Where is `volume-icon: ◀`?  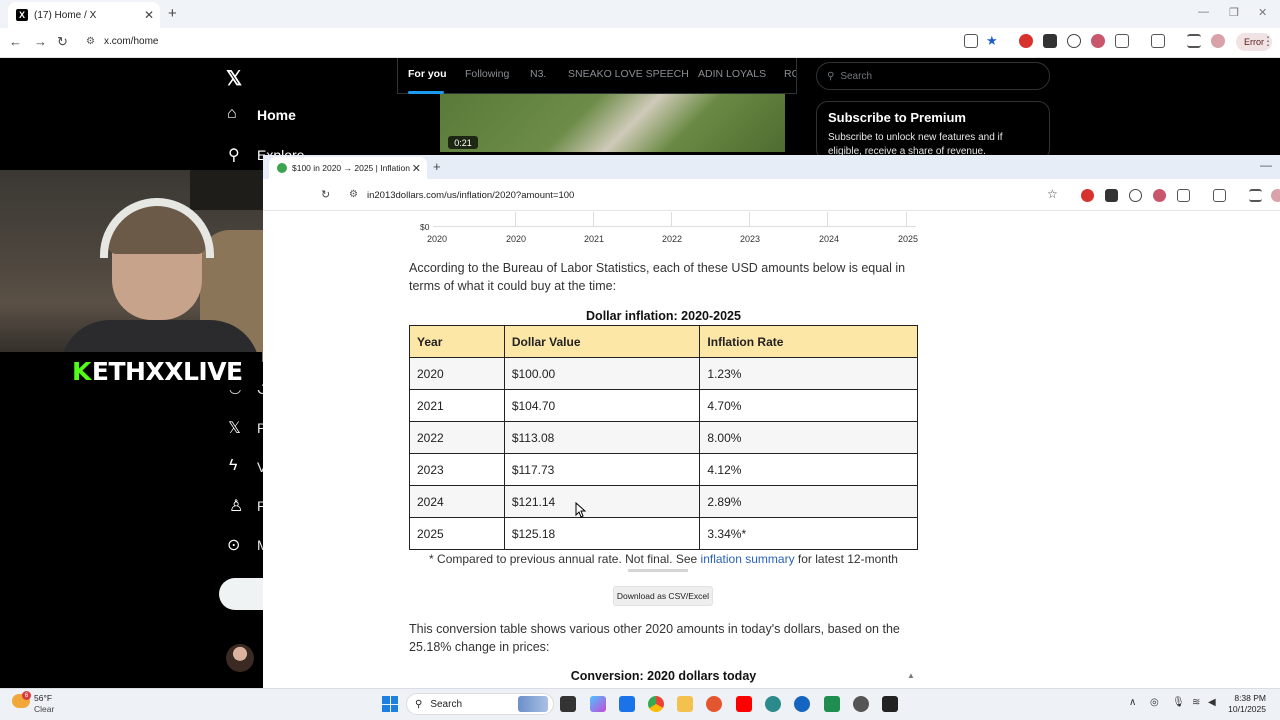 volume-icon: ◀ is located at coordinates (1212, 702).